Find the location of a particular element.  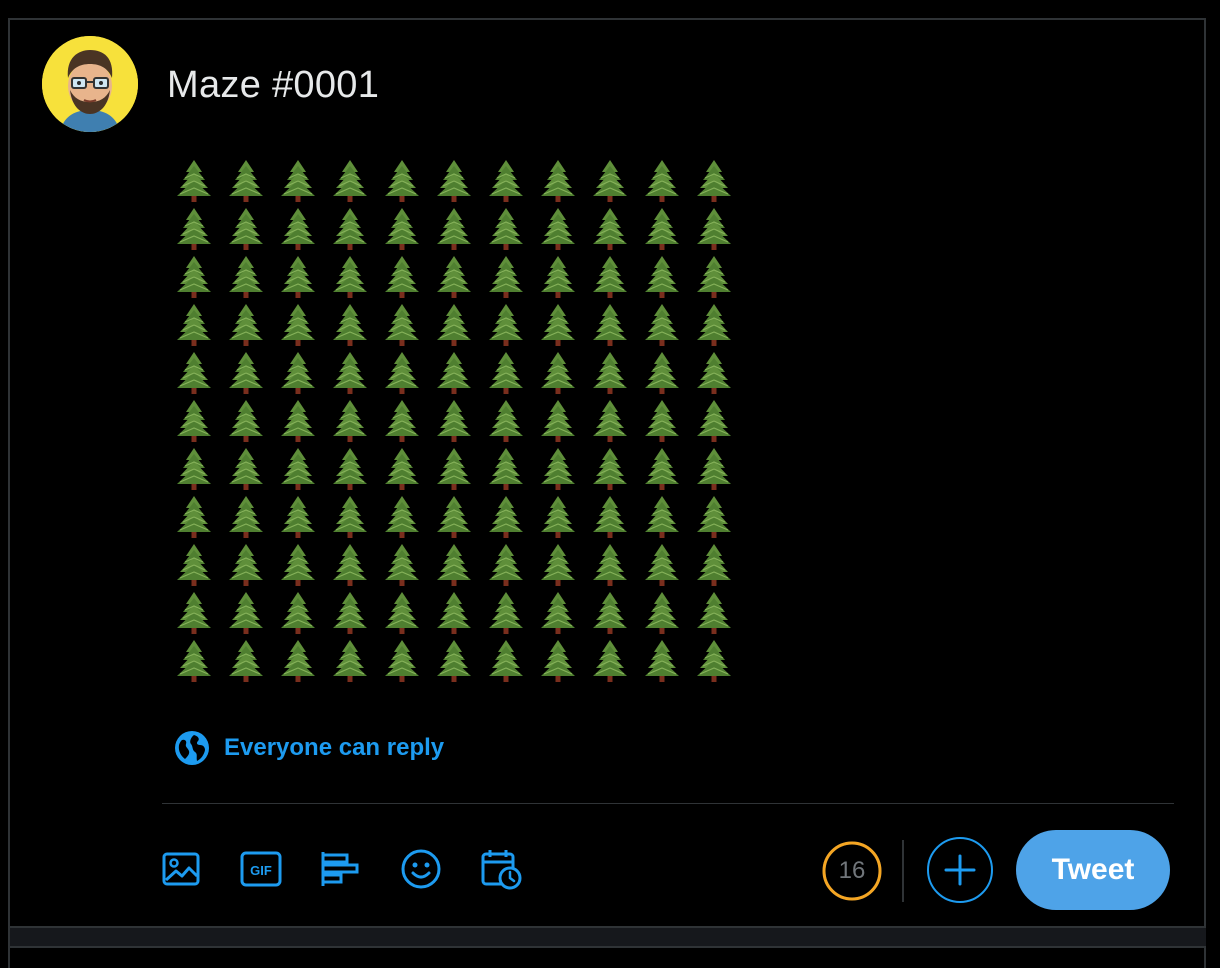

character-counter: 16 is located at coordinates (852, 871).